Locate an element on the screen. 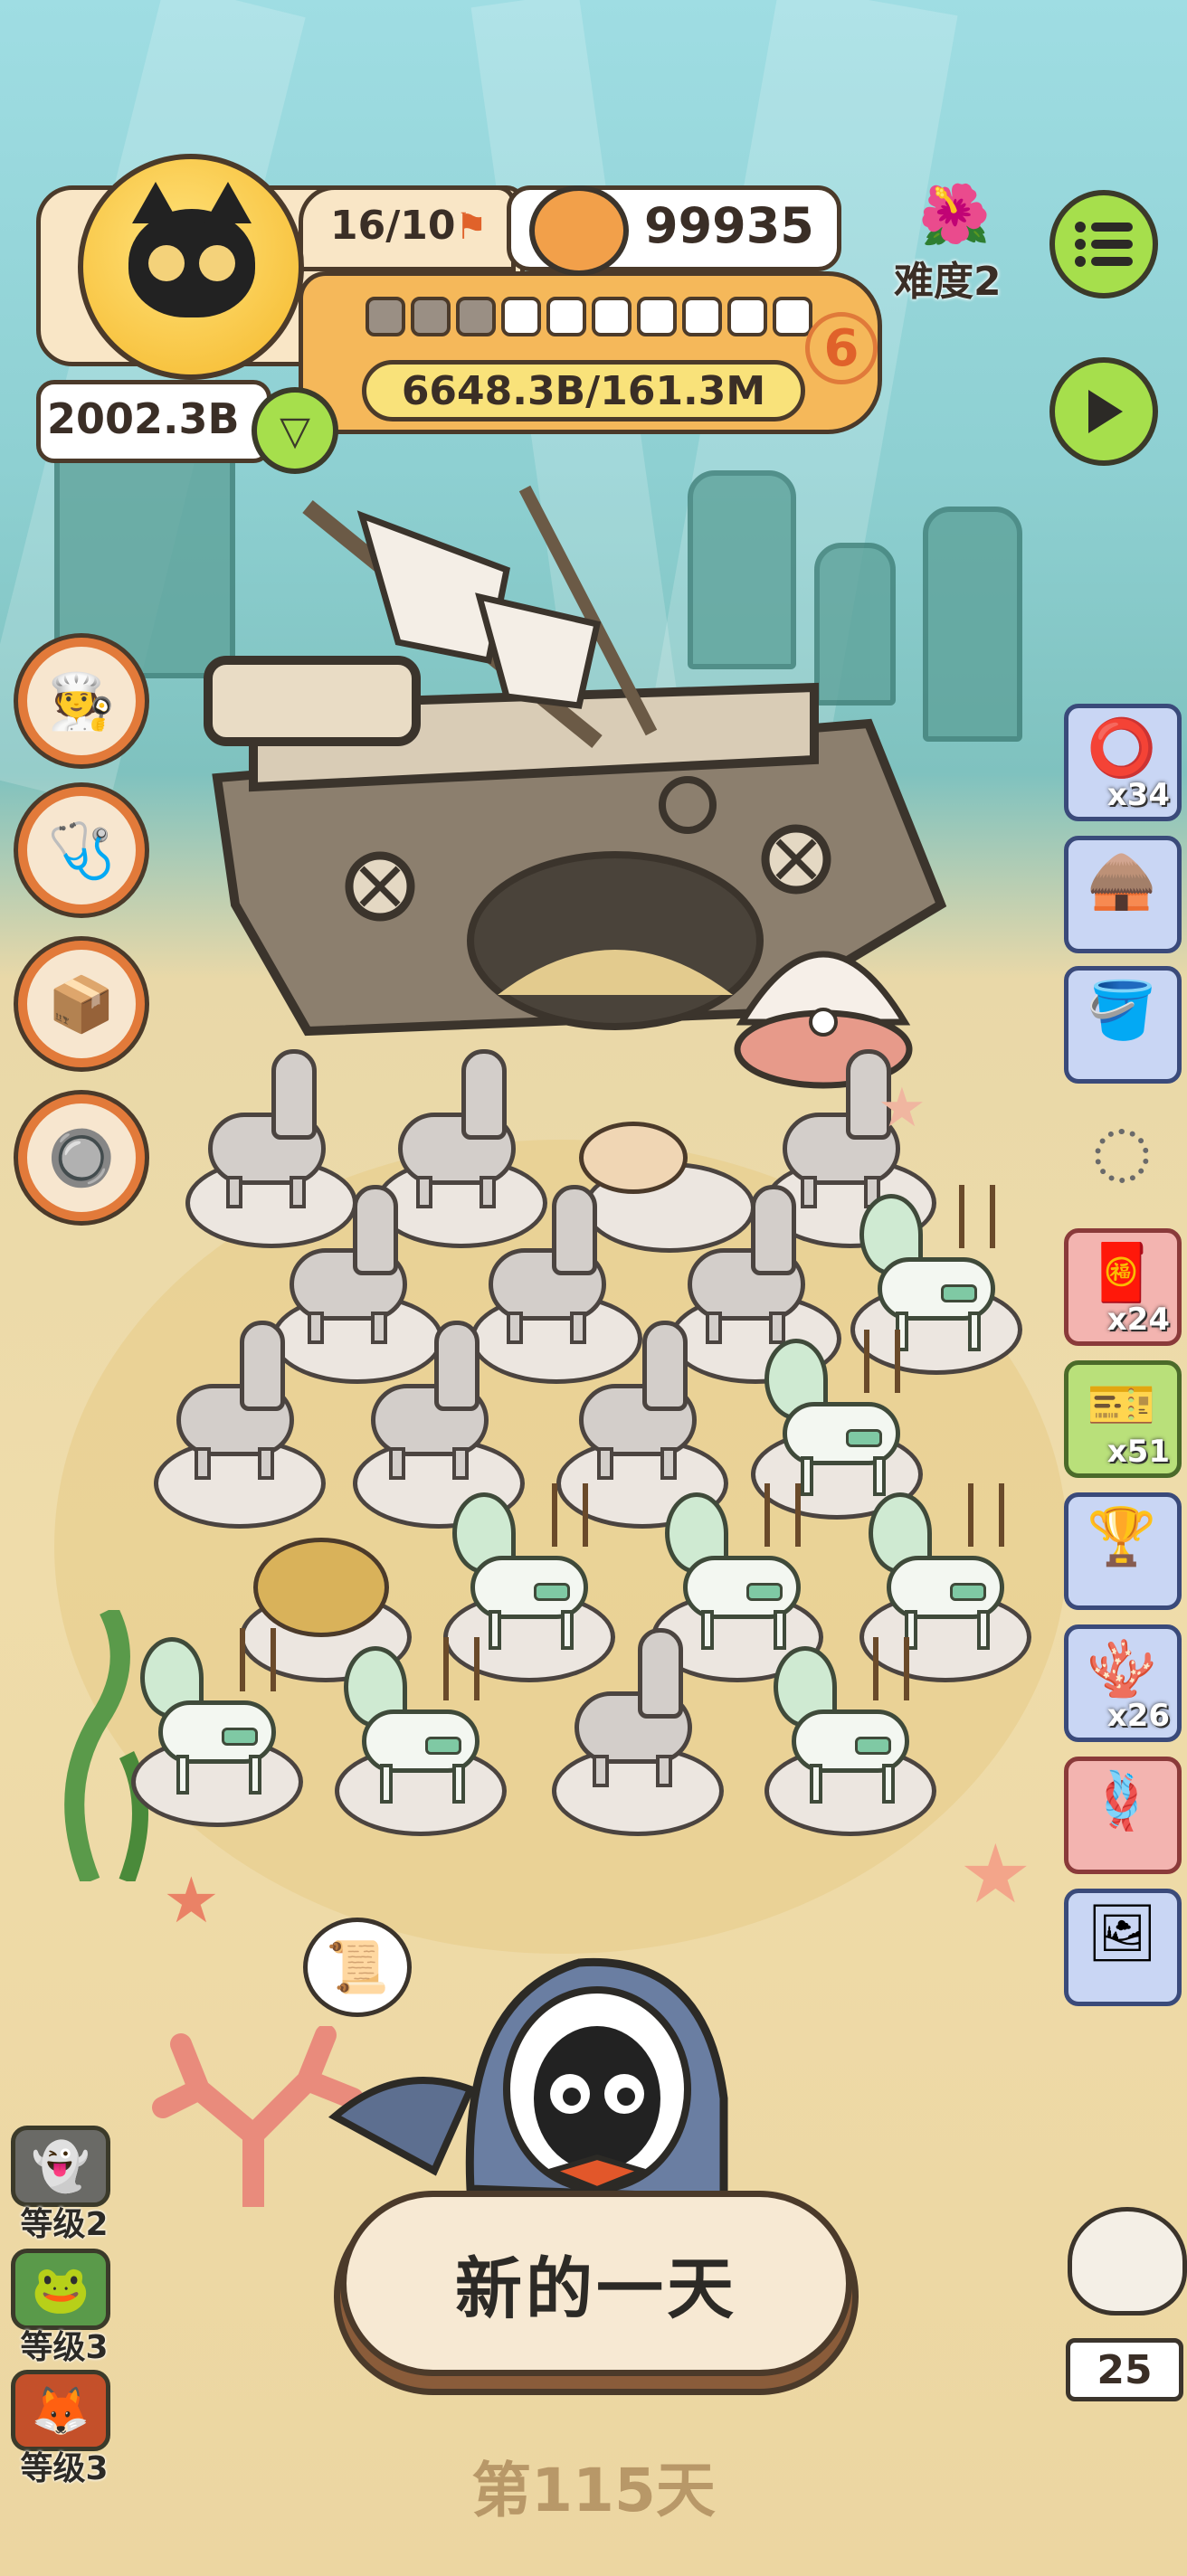 This screenshot has height=2576, width=1187. hermit-crab-animal is located at coordinates (321, 1587).